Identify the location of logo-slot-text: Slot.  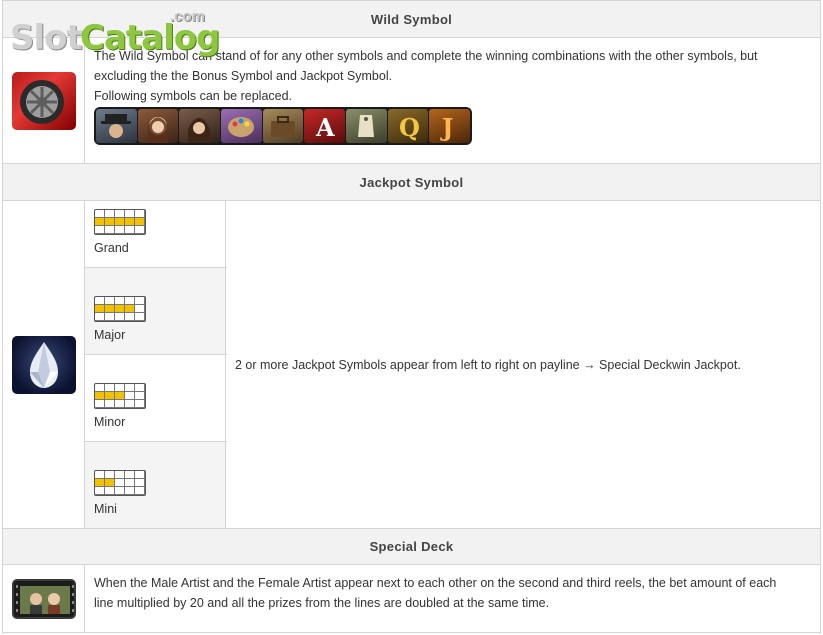
(46, 38).